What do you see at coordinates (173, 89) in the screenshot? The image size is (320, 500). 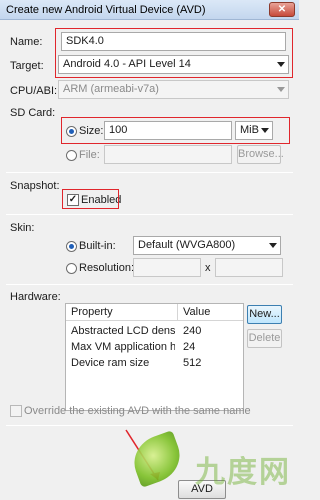 I see `cpu-select: ARM (armeabi-v7a)` at bounding box center [173, 89].